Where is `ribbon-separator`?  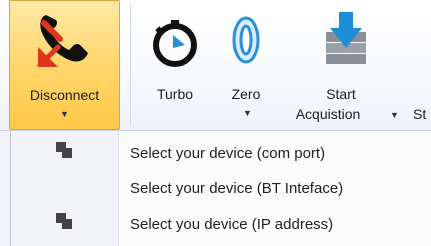
ribbon-separator is located at coordinates (130, 65).